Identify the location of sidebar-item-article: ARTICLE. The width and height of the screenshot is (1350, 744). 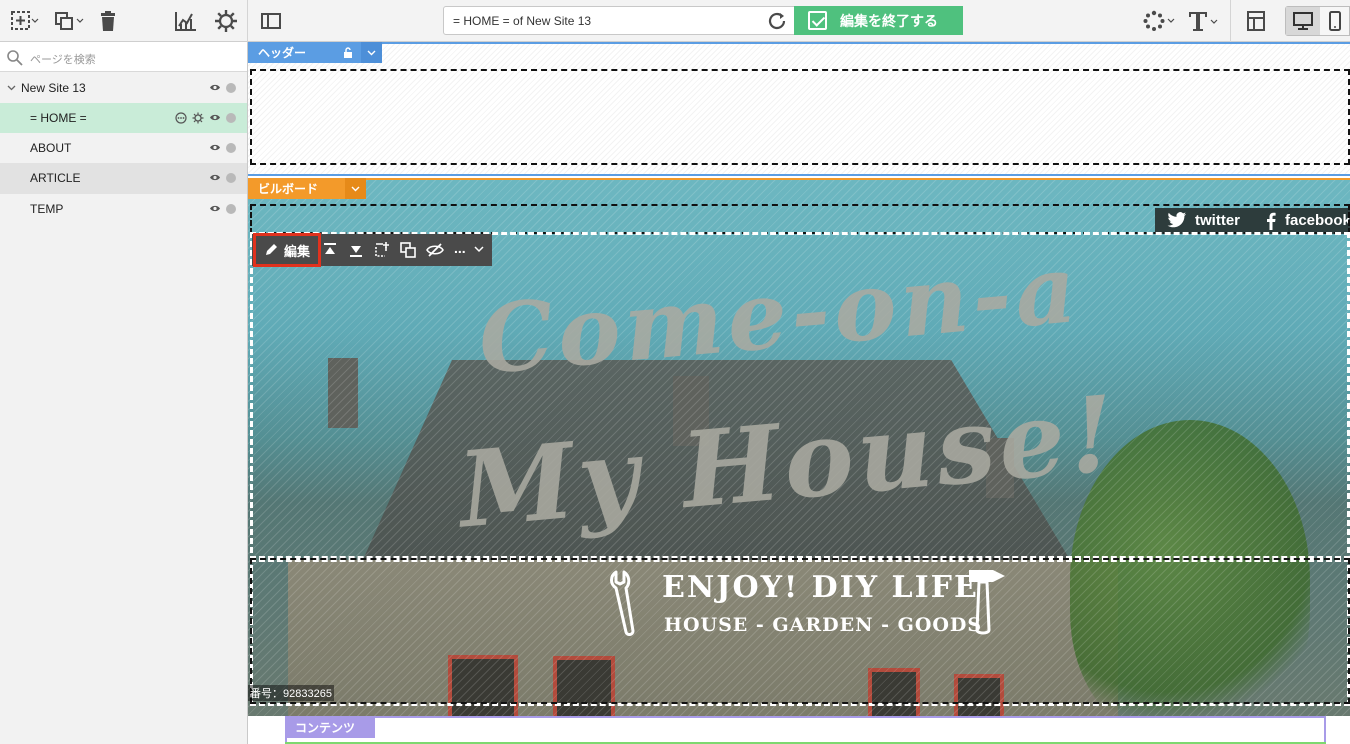
(123, 178).